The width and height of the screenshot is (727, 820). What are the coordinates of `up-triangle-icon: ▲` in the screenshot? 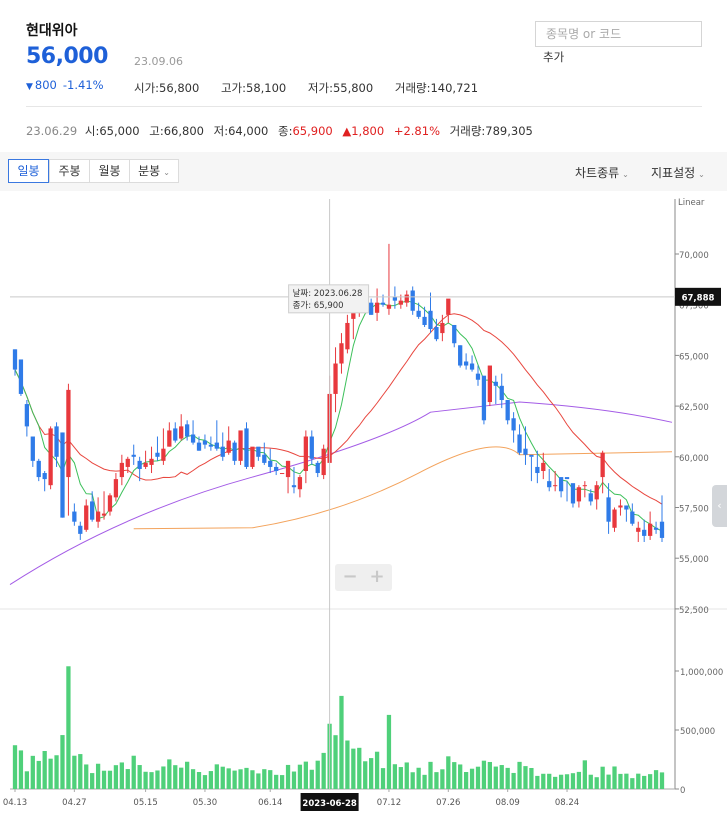 It's located at (347, 131).